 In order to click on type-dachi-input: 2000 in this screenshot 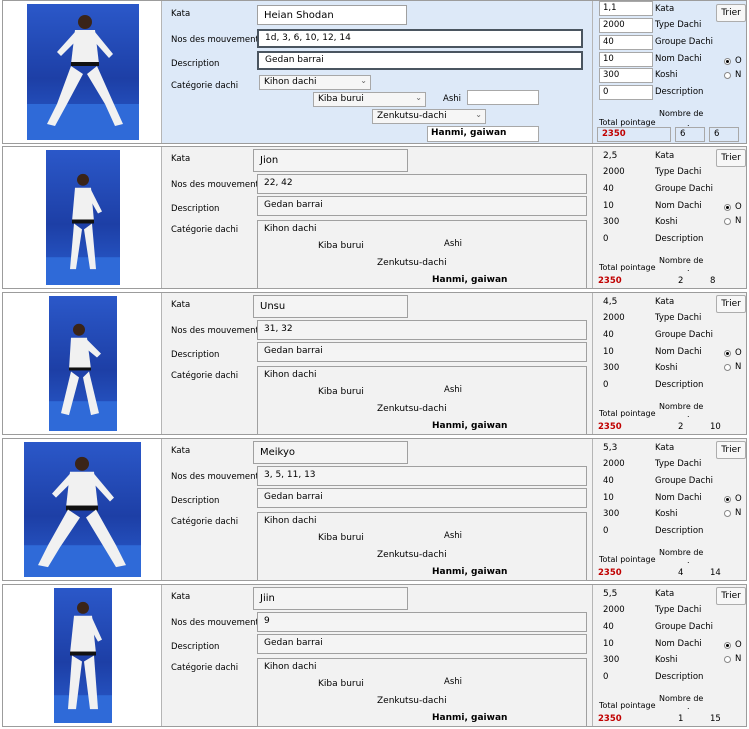, I will do `click(626, 25)`.